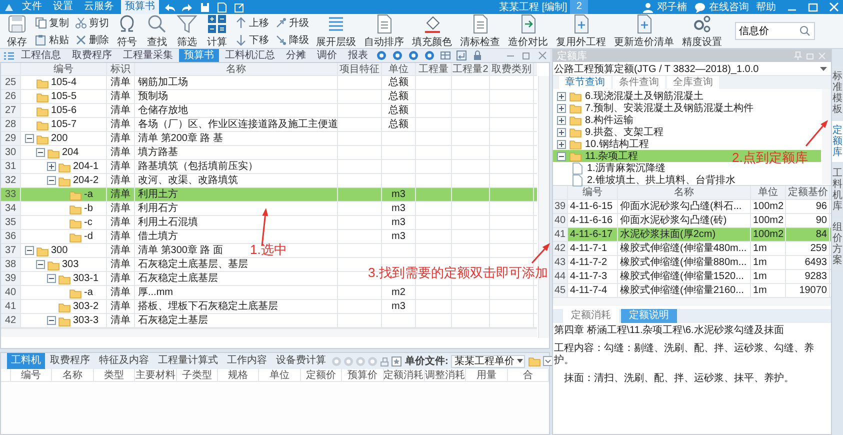 The width and height of the screenshot is (843, 435). What do you see at coordinates (217, 31) in the screenshot?
I see `toolbar-button: 计算` at bounding box center [217, 31].